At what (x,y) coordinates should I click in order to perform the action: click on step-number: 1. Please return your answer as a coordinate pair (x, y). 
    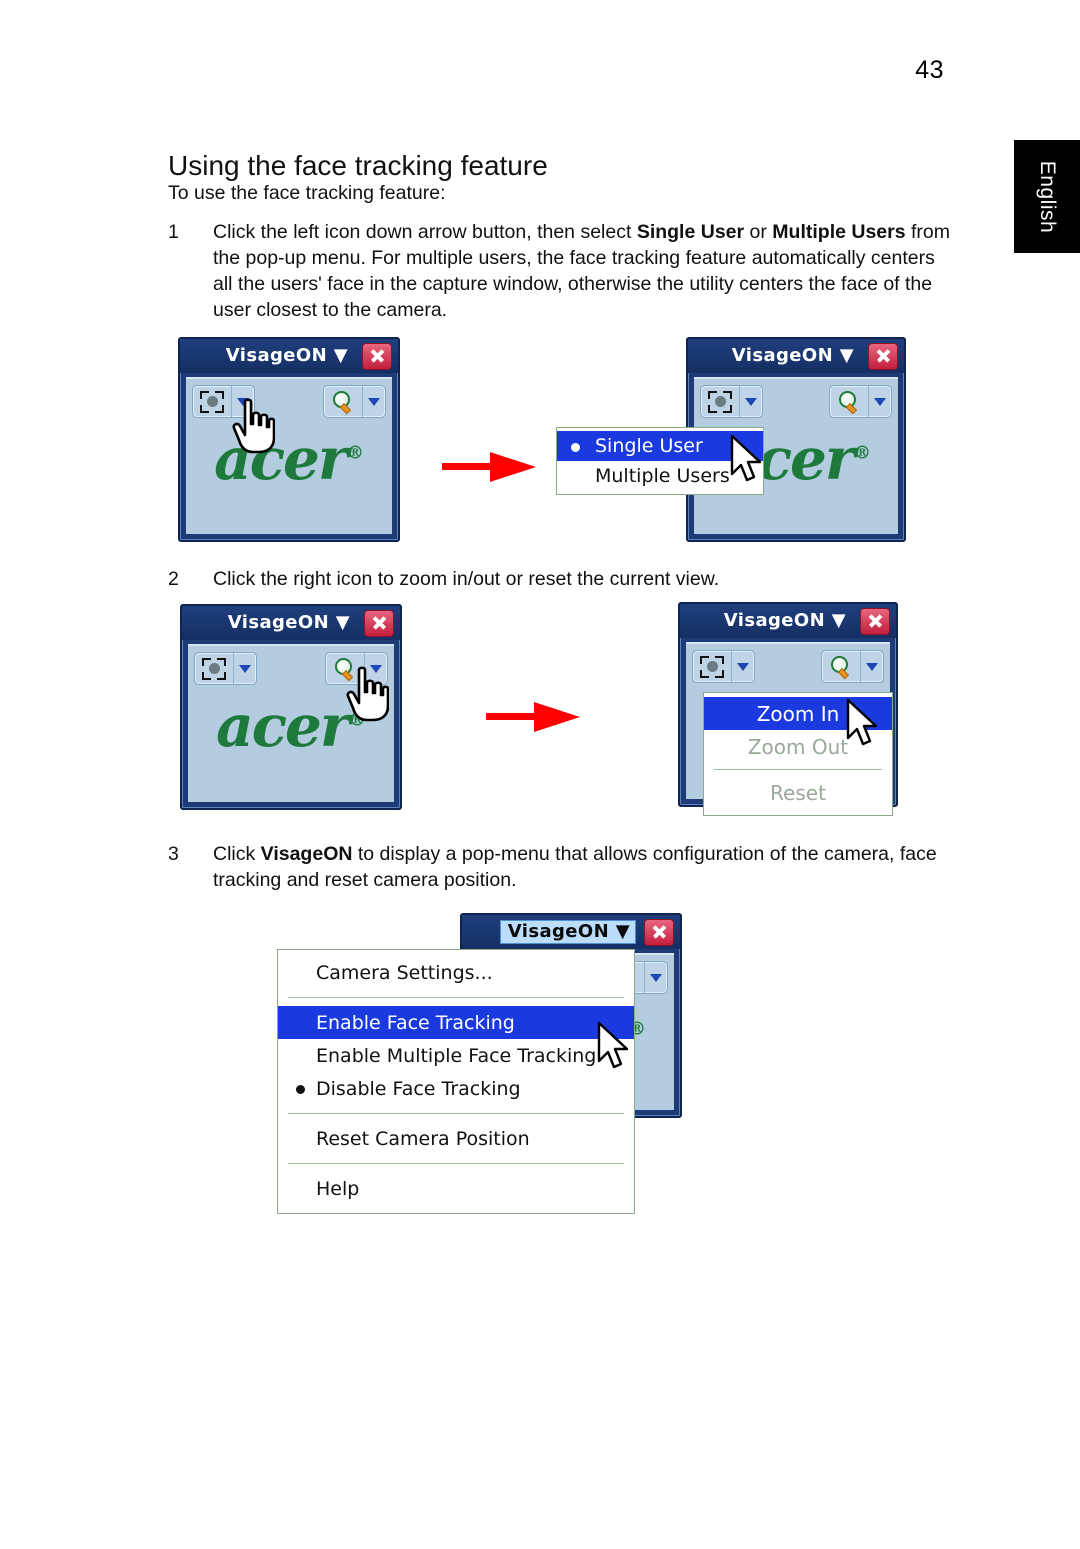
    Looking at the image, I should click on (173, 232).